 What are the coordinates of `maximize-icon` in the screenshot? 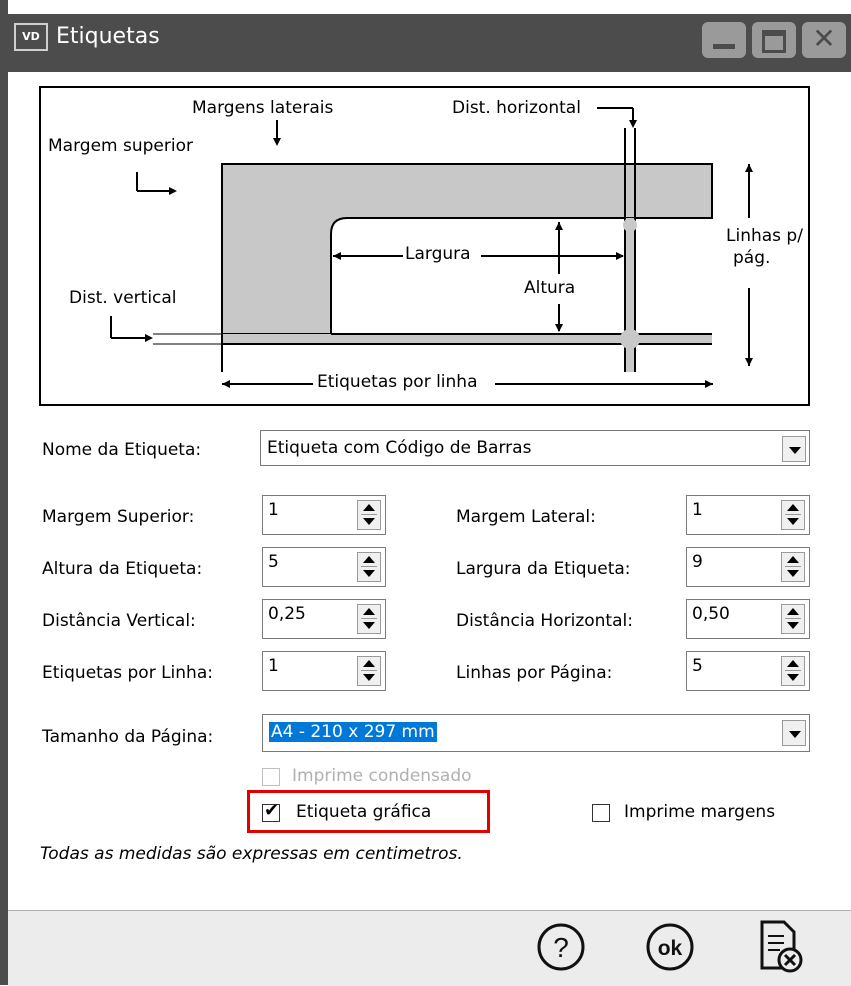 It's located at (774, 41).